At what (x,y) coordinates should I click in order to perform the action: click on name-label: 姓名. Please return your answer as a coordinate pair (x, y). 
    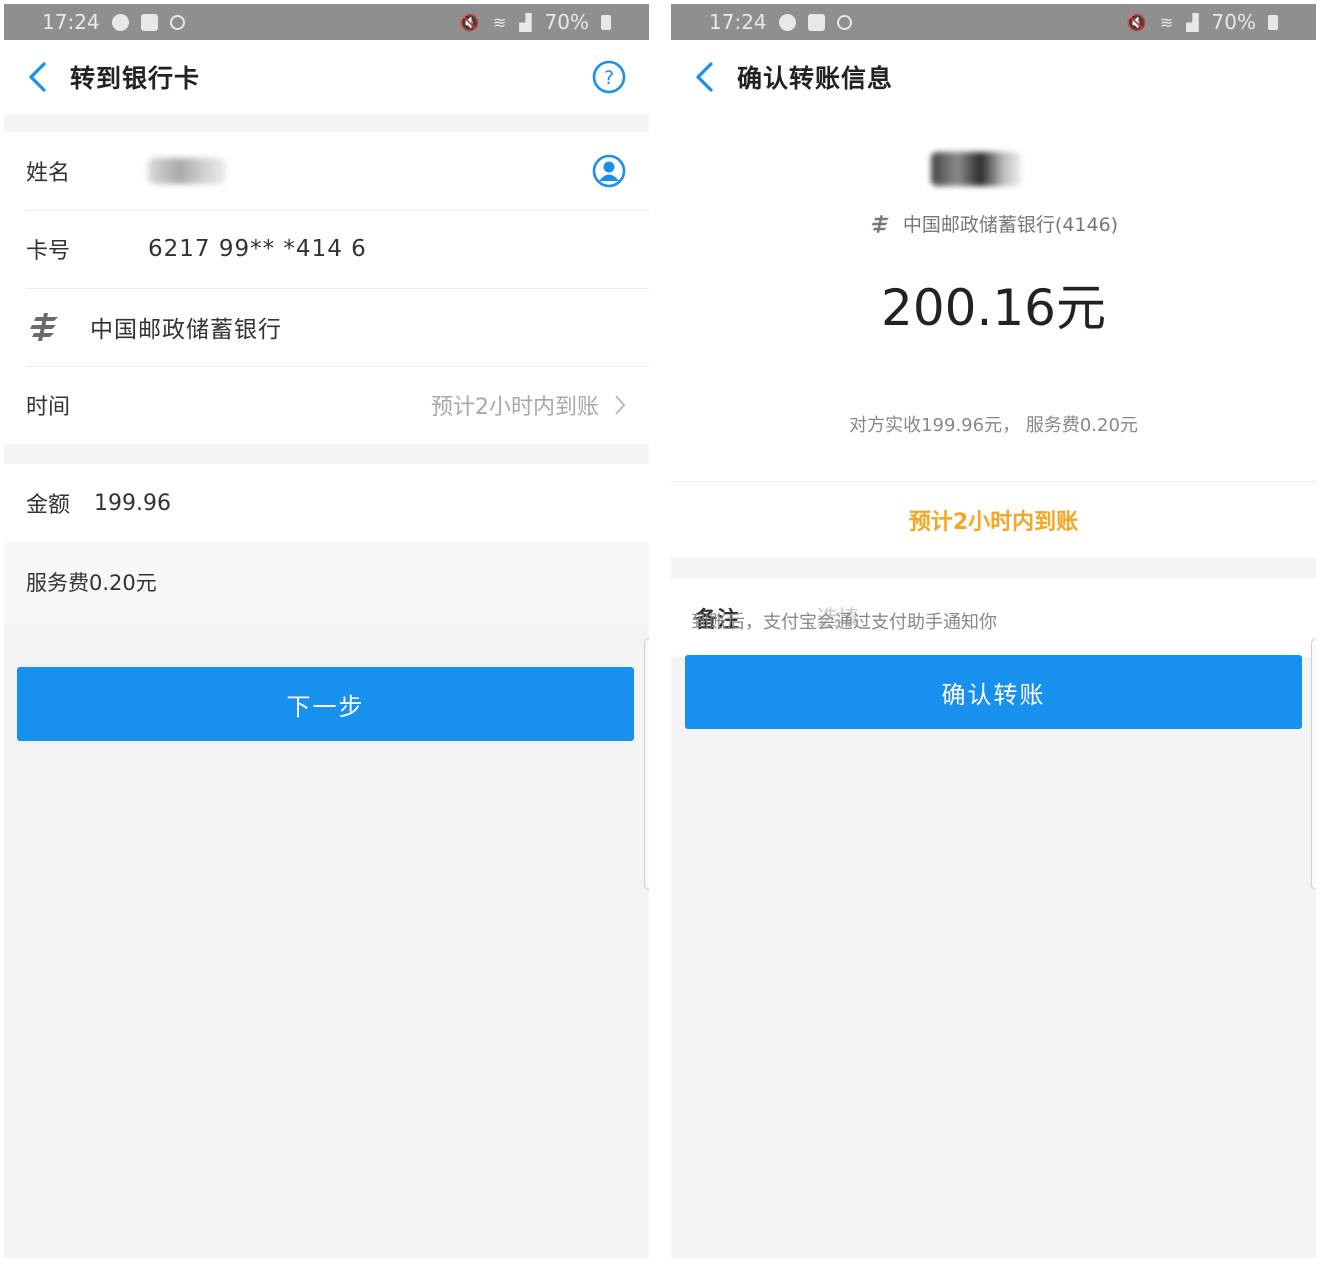
    Looking at the image, I should click on (48, 173).